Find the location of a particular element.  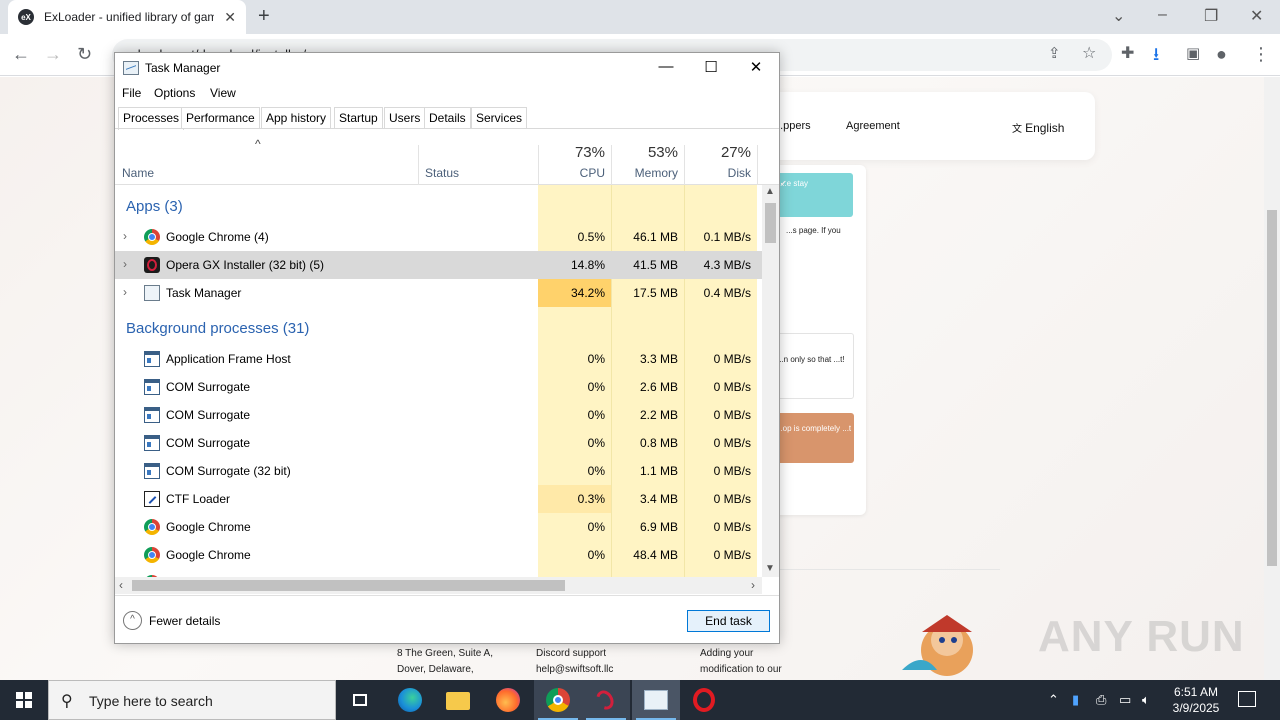

tab-performance: Performance is located at coordinates (220, 118).